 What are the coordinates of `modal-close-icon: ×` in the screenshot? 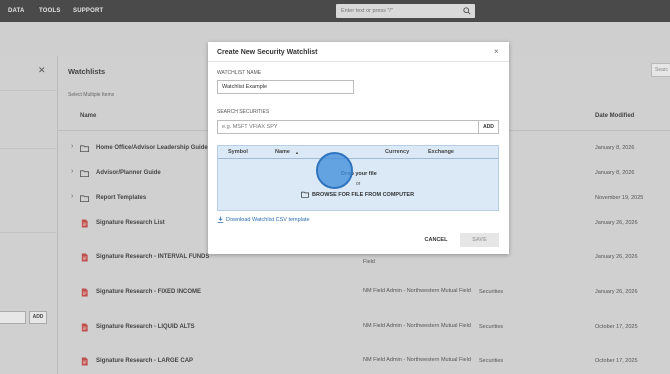 It's located at (496, 51).